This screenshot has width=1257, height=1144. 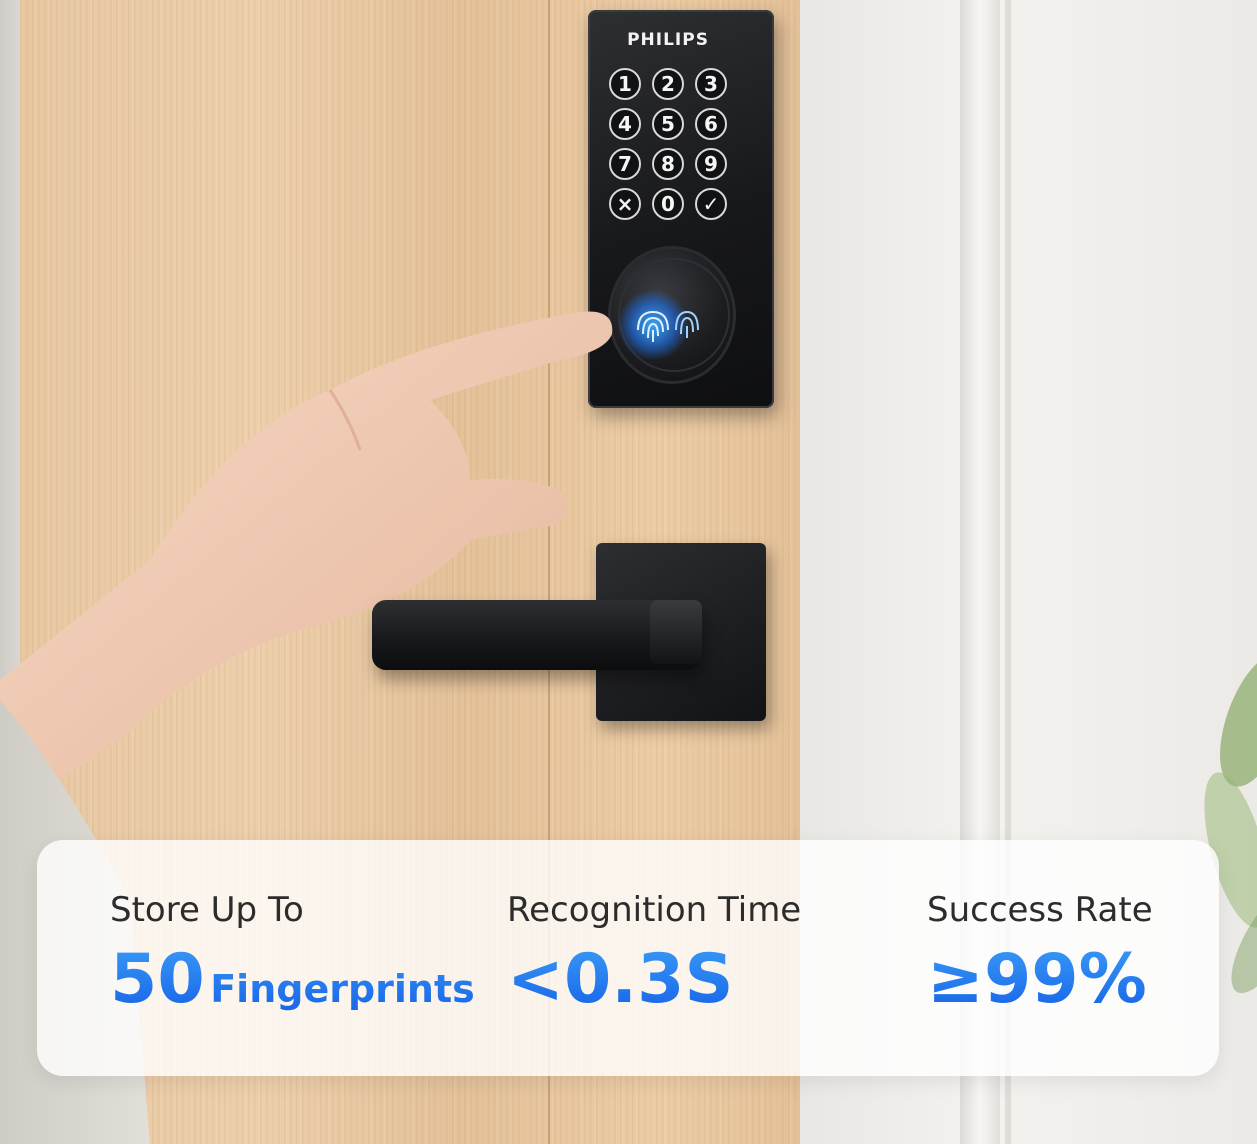 What do you see at coordinates (668, 84) in the screenshot?
I see `key-2: 2` at bounding box center [668, 84].